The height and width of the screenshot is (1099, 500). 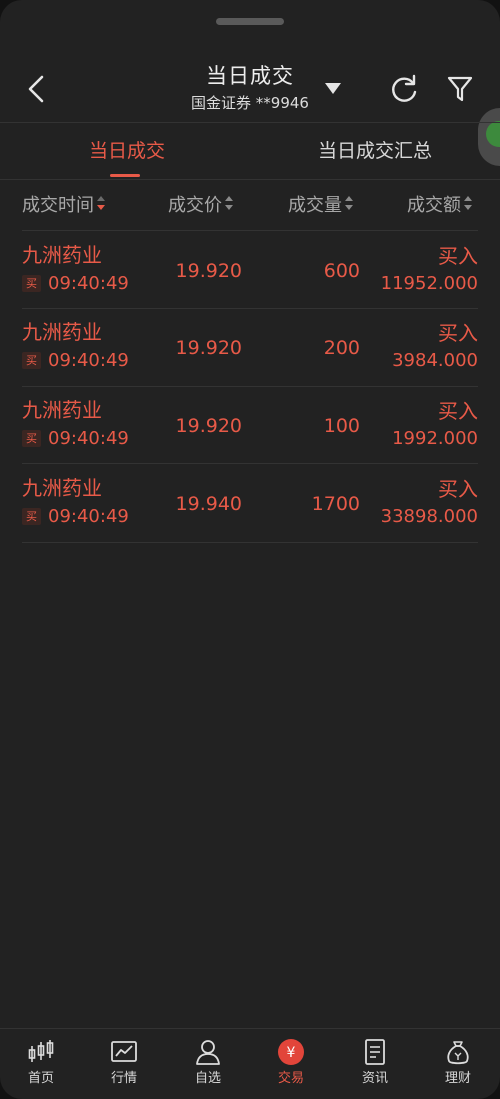 I want to click on trade-row: 九洲药业 买 09:40:49 19.920 600 买入 11952.000, so click(x=250, y=271).